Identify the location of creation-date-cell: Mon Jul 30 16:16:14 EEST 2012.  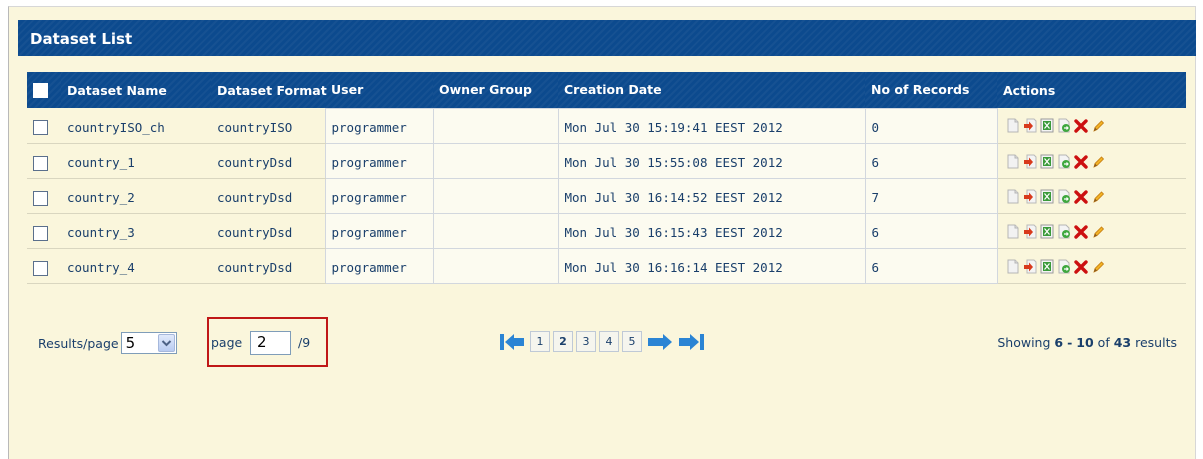
(711, 265).